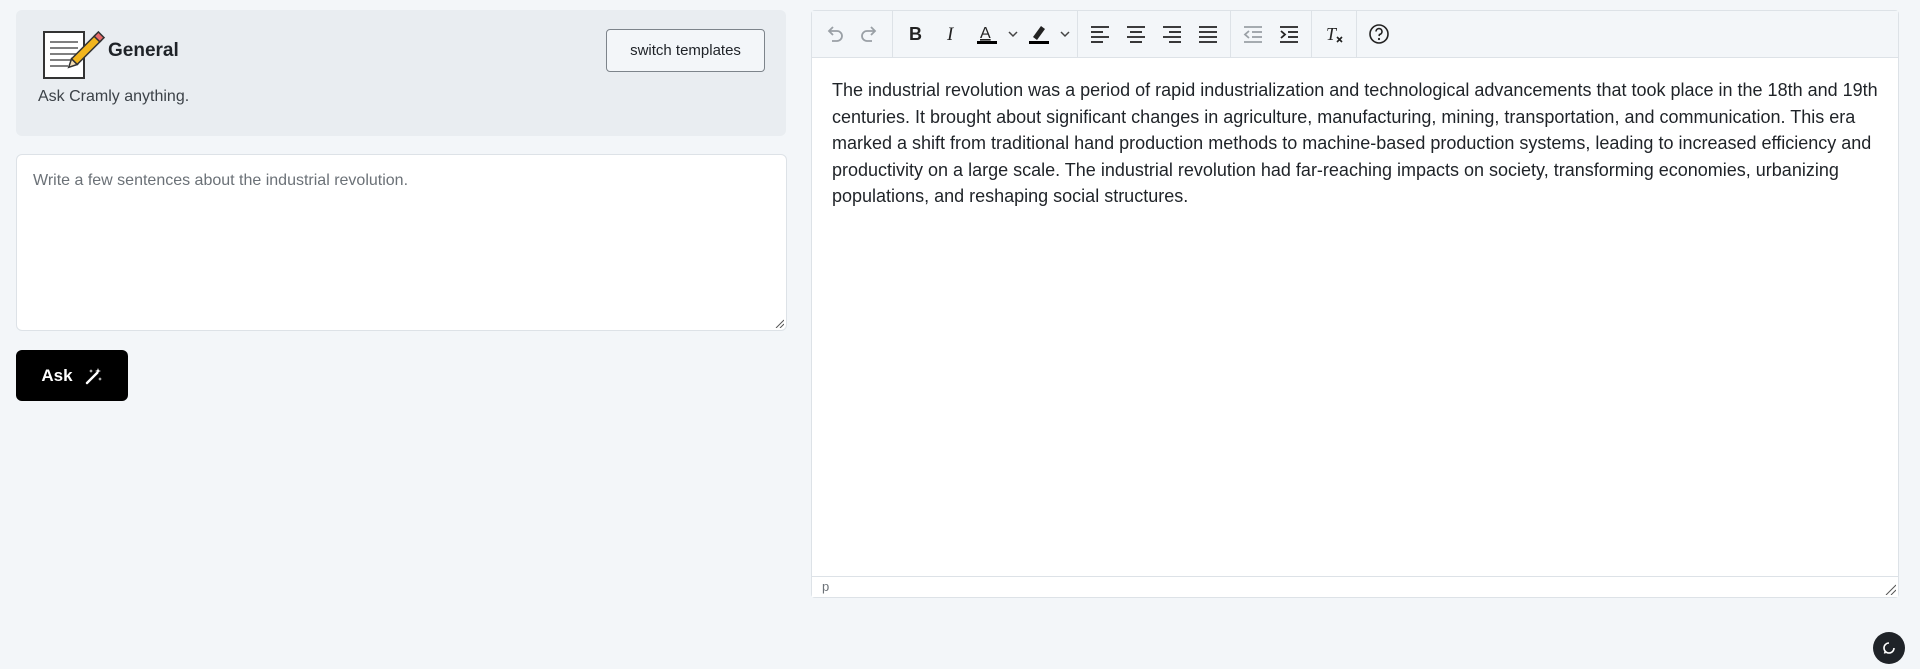 This screenshot has width=1920, height=669. What do you see at coordinates (74, 54) in the screenshot?
I see `notepad-pencil-icon` at bounding box center [74, 54].